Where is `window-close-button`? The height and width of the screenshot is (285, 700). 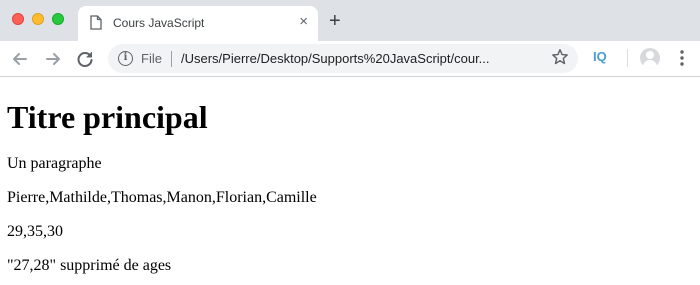
window-close-button is located at coordinates (18, 19).